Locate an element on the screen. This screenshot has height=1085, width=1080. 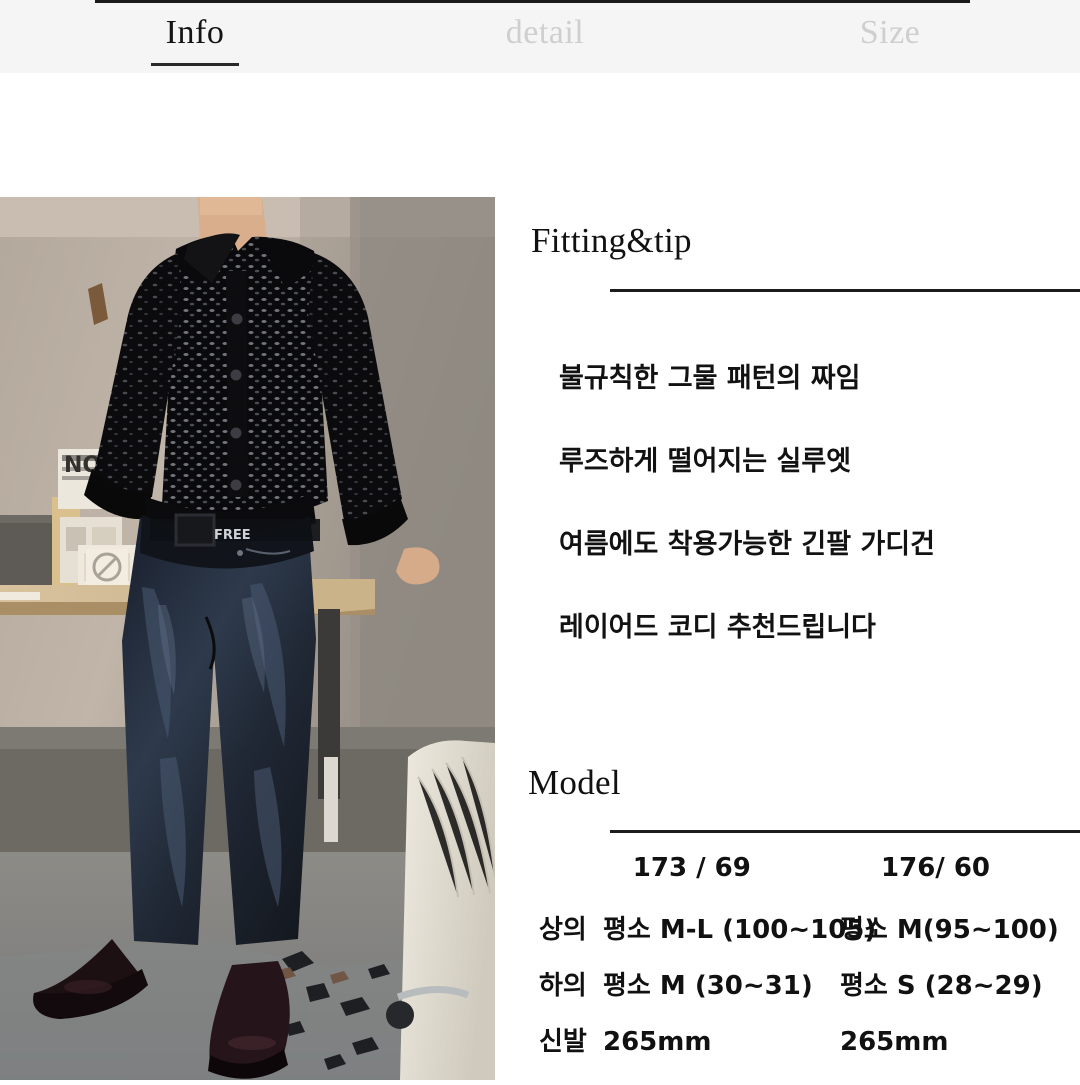
tab-list: Info detail Size is located at coordinates (540, 36).